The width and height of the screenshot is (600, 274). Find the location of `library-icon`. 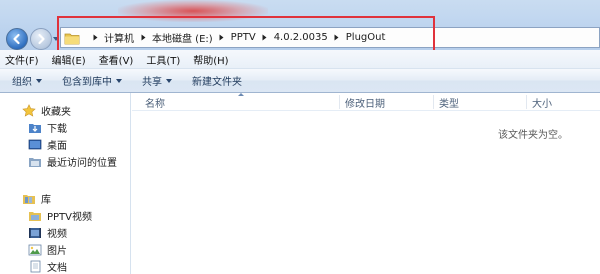

library-icon is located at coordinates (29, 198).